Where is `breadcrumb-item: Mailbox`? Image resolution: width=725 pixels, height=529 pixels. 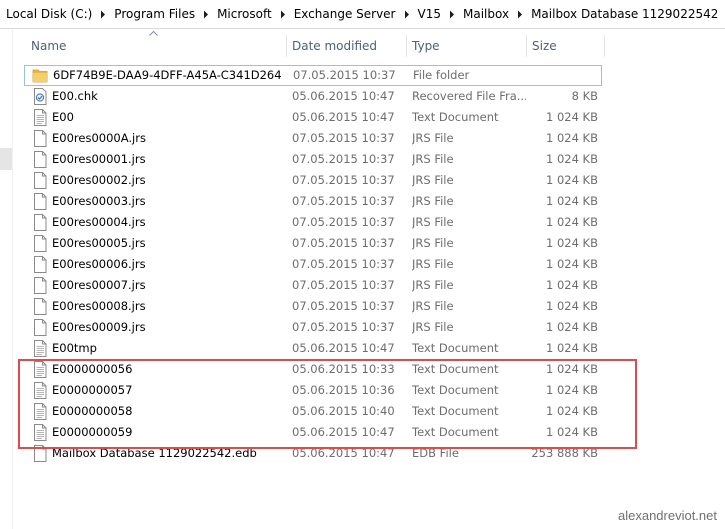 breadcrumb-item: Mailbox is located at coordinates (486, 14).